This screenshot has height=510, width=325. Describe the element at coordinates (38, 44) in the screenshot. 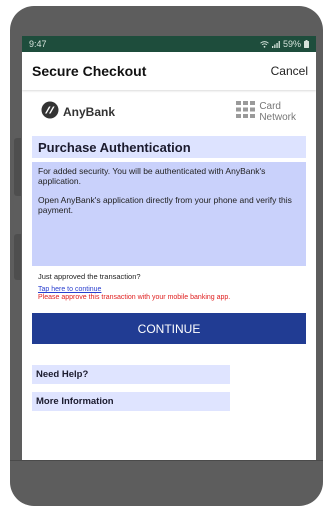

I see `status-time: 9:47` at that location.